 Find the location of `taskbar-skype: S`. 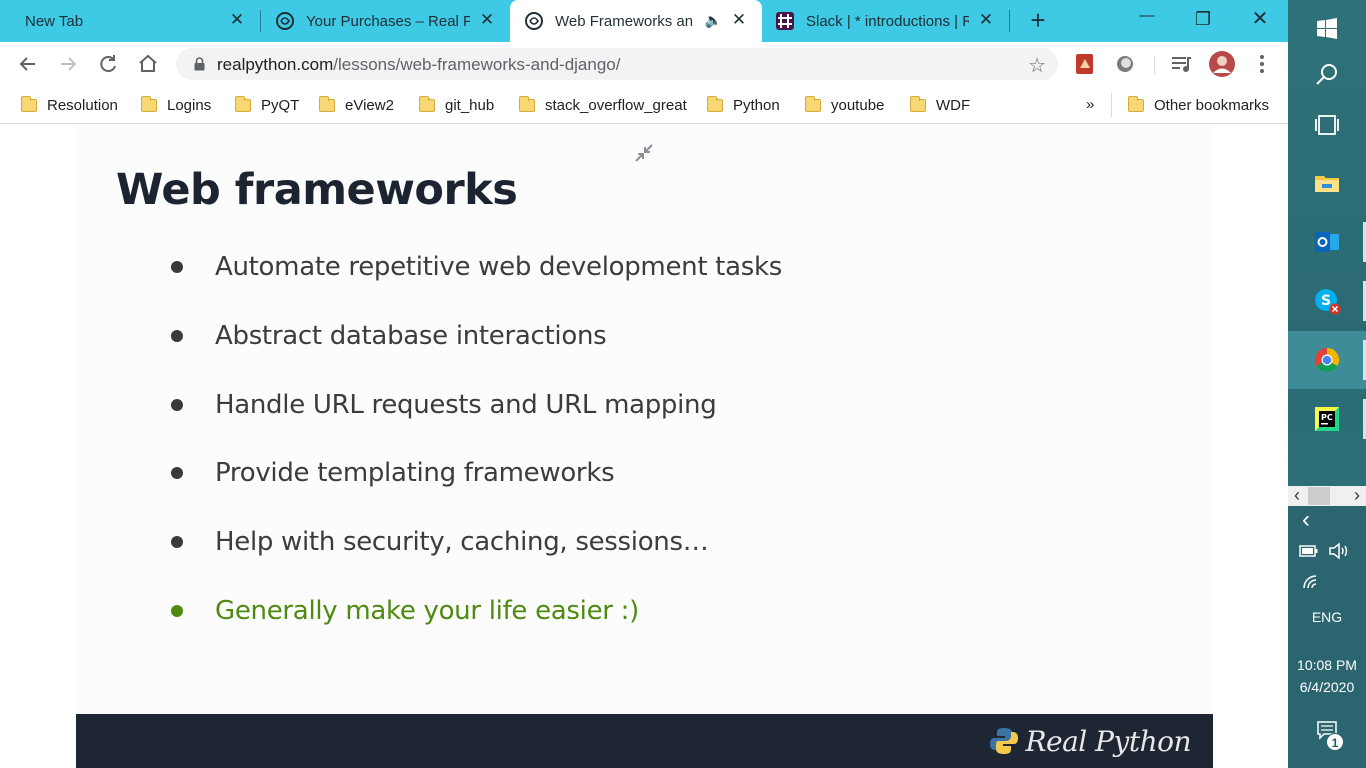

taskbar-skype: S is located at coordinates (1327, 301).